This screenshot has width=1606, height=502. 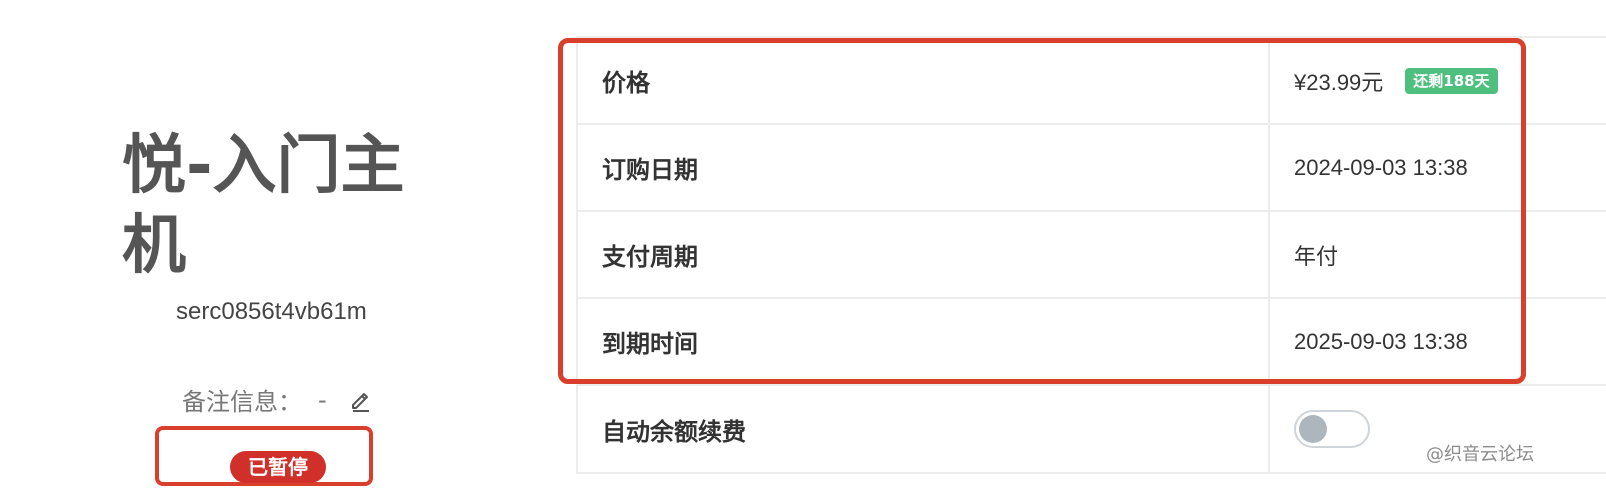 What do you see at coordinates (1313, 429) in the screenshot?
I see `toggle-knob` at bounding box center [1313, 429].